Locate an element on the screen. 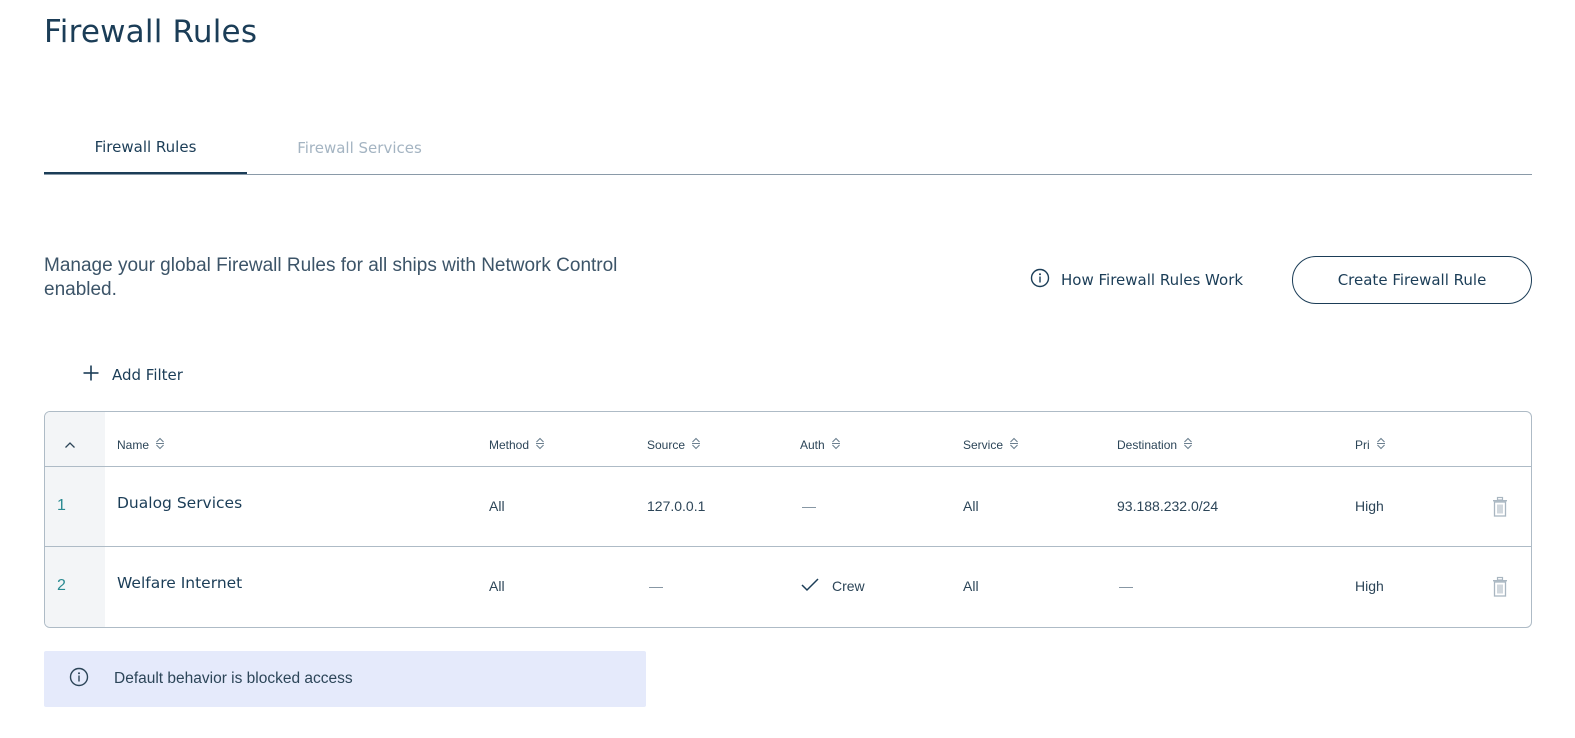 The height and width of the screenshot is (738, 1575). column-header-source: Source is located at coordinates (674, 445).